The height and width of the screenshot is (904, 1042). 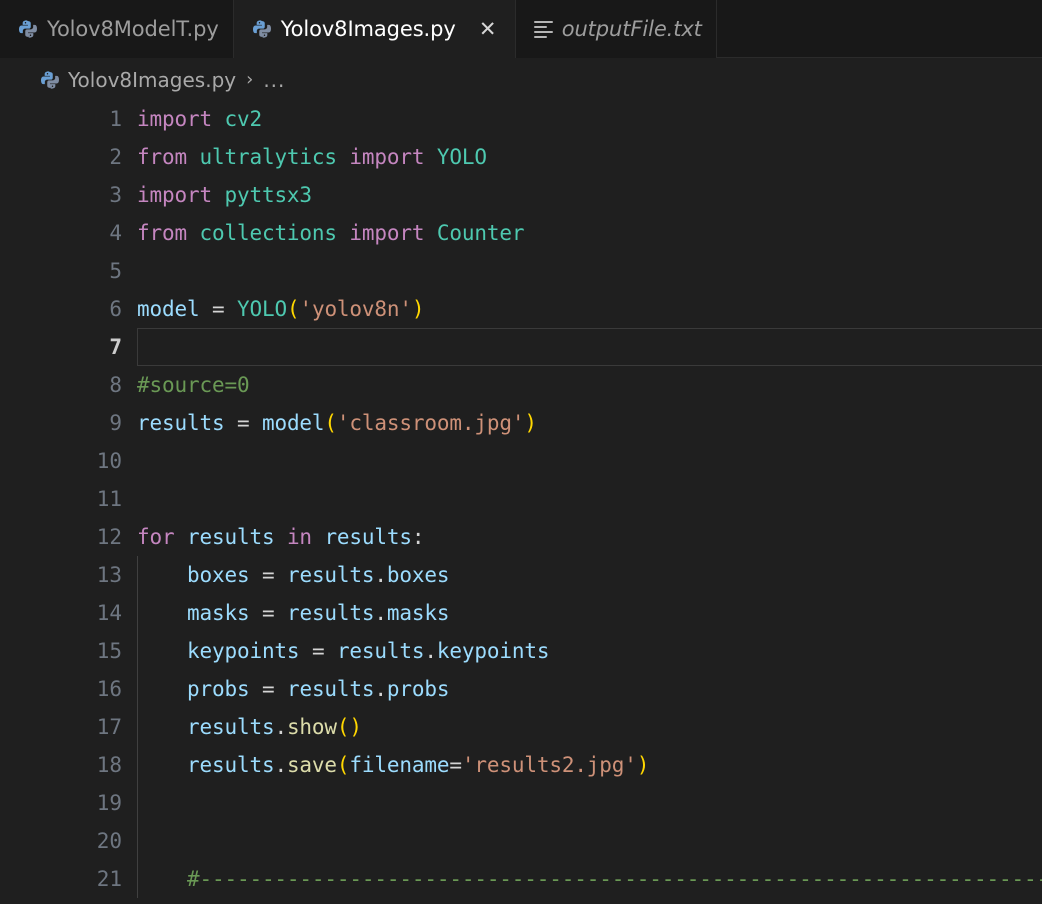 I want to click on line-number: 14, so click(x=109, y=613).